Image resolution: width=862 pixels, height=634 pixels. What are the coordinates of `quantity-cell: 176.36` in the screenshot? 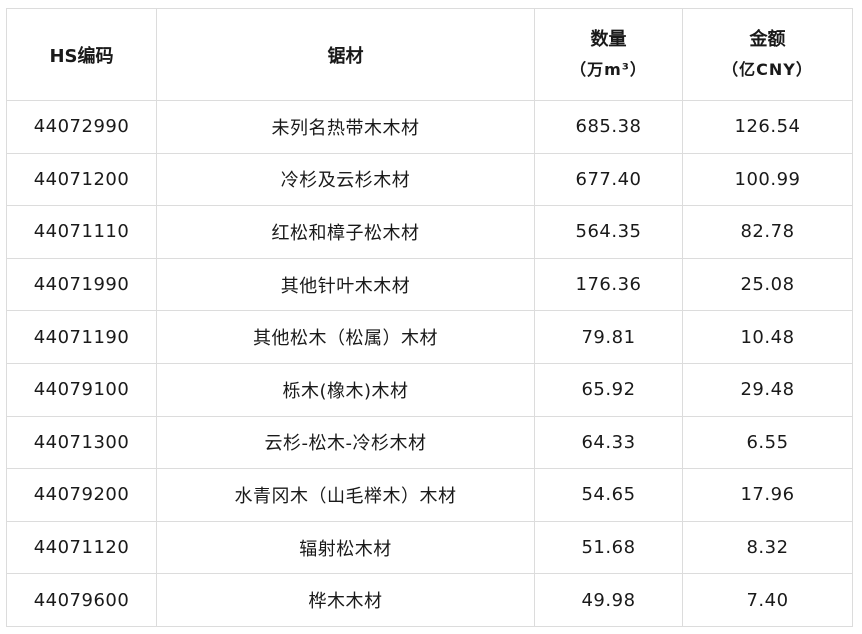 It's located at (608, 284).